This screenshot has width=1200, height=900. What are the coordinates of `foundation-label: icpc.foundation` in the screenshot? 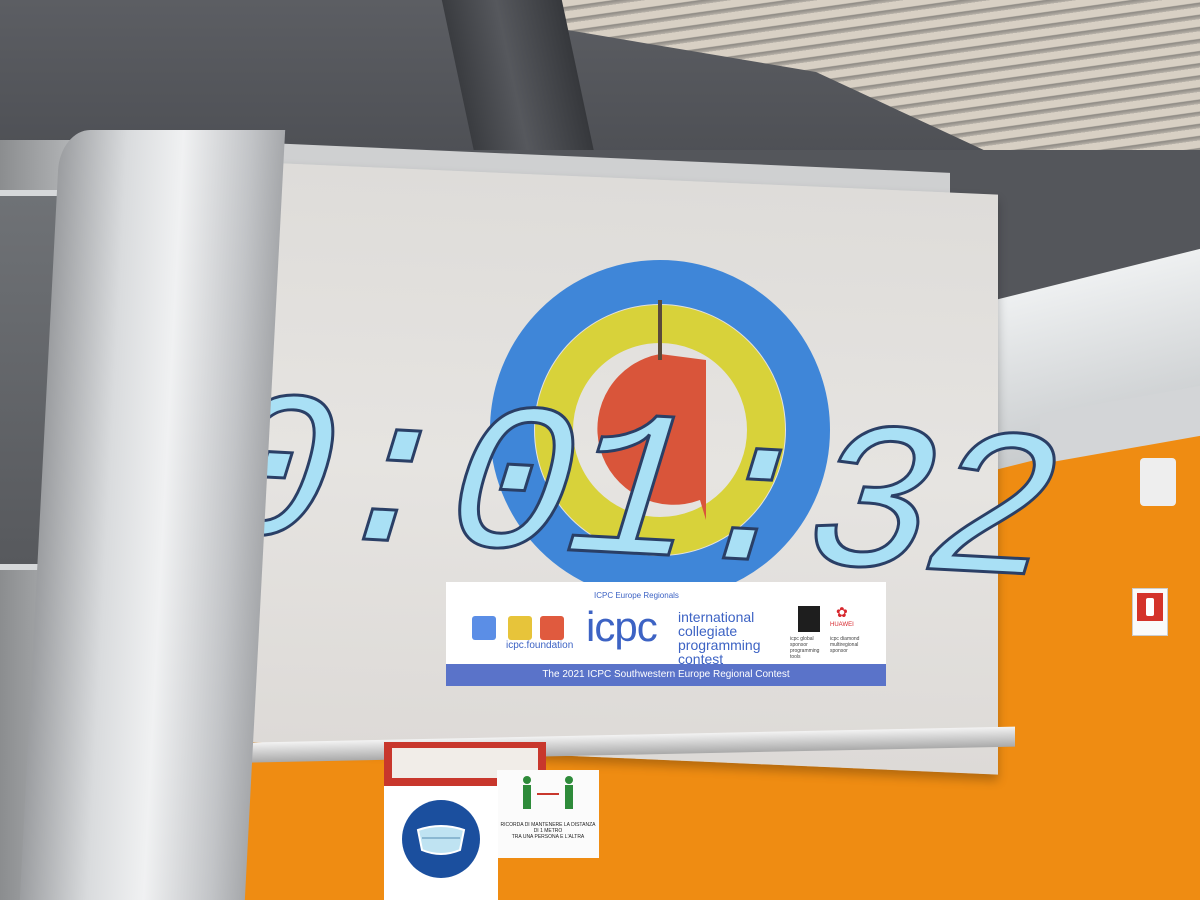 It's located at (540, 645).